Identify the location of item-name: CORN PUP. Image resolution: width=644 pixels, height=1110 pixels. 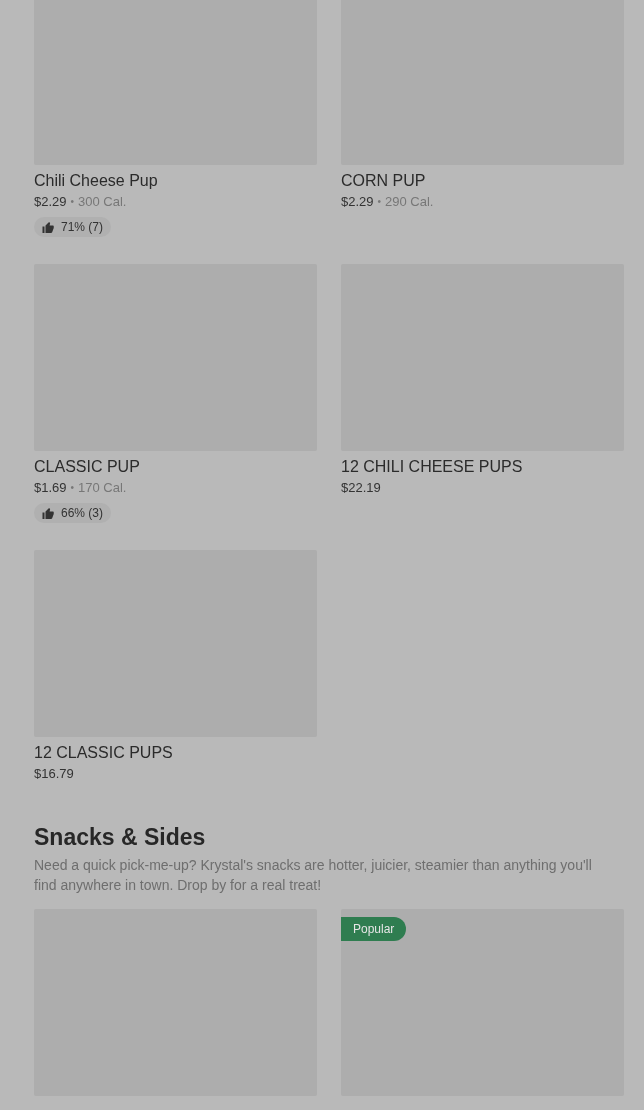
(482, 181).